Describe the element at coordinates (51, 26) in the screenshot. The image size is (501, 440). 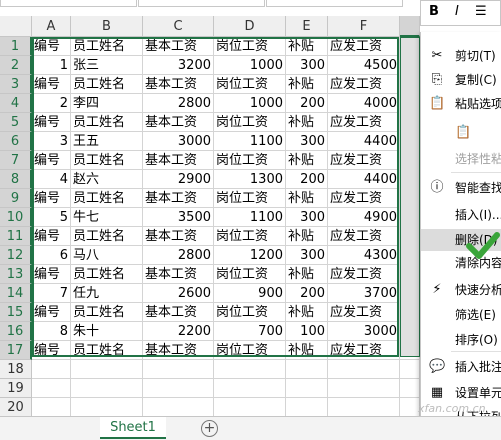
I see `column-header-a: A` at that location.